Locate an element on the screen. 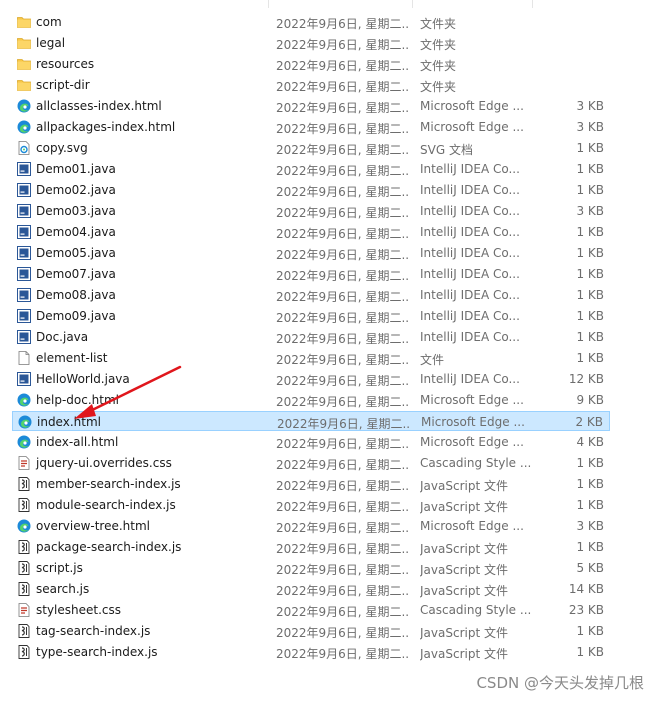 This screenshot has height=703, width=660. watermark: CSDN @今天头发掉几根 is located at coordinates (560, 683).